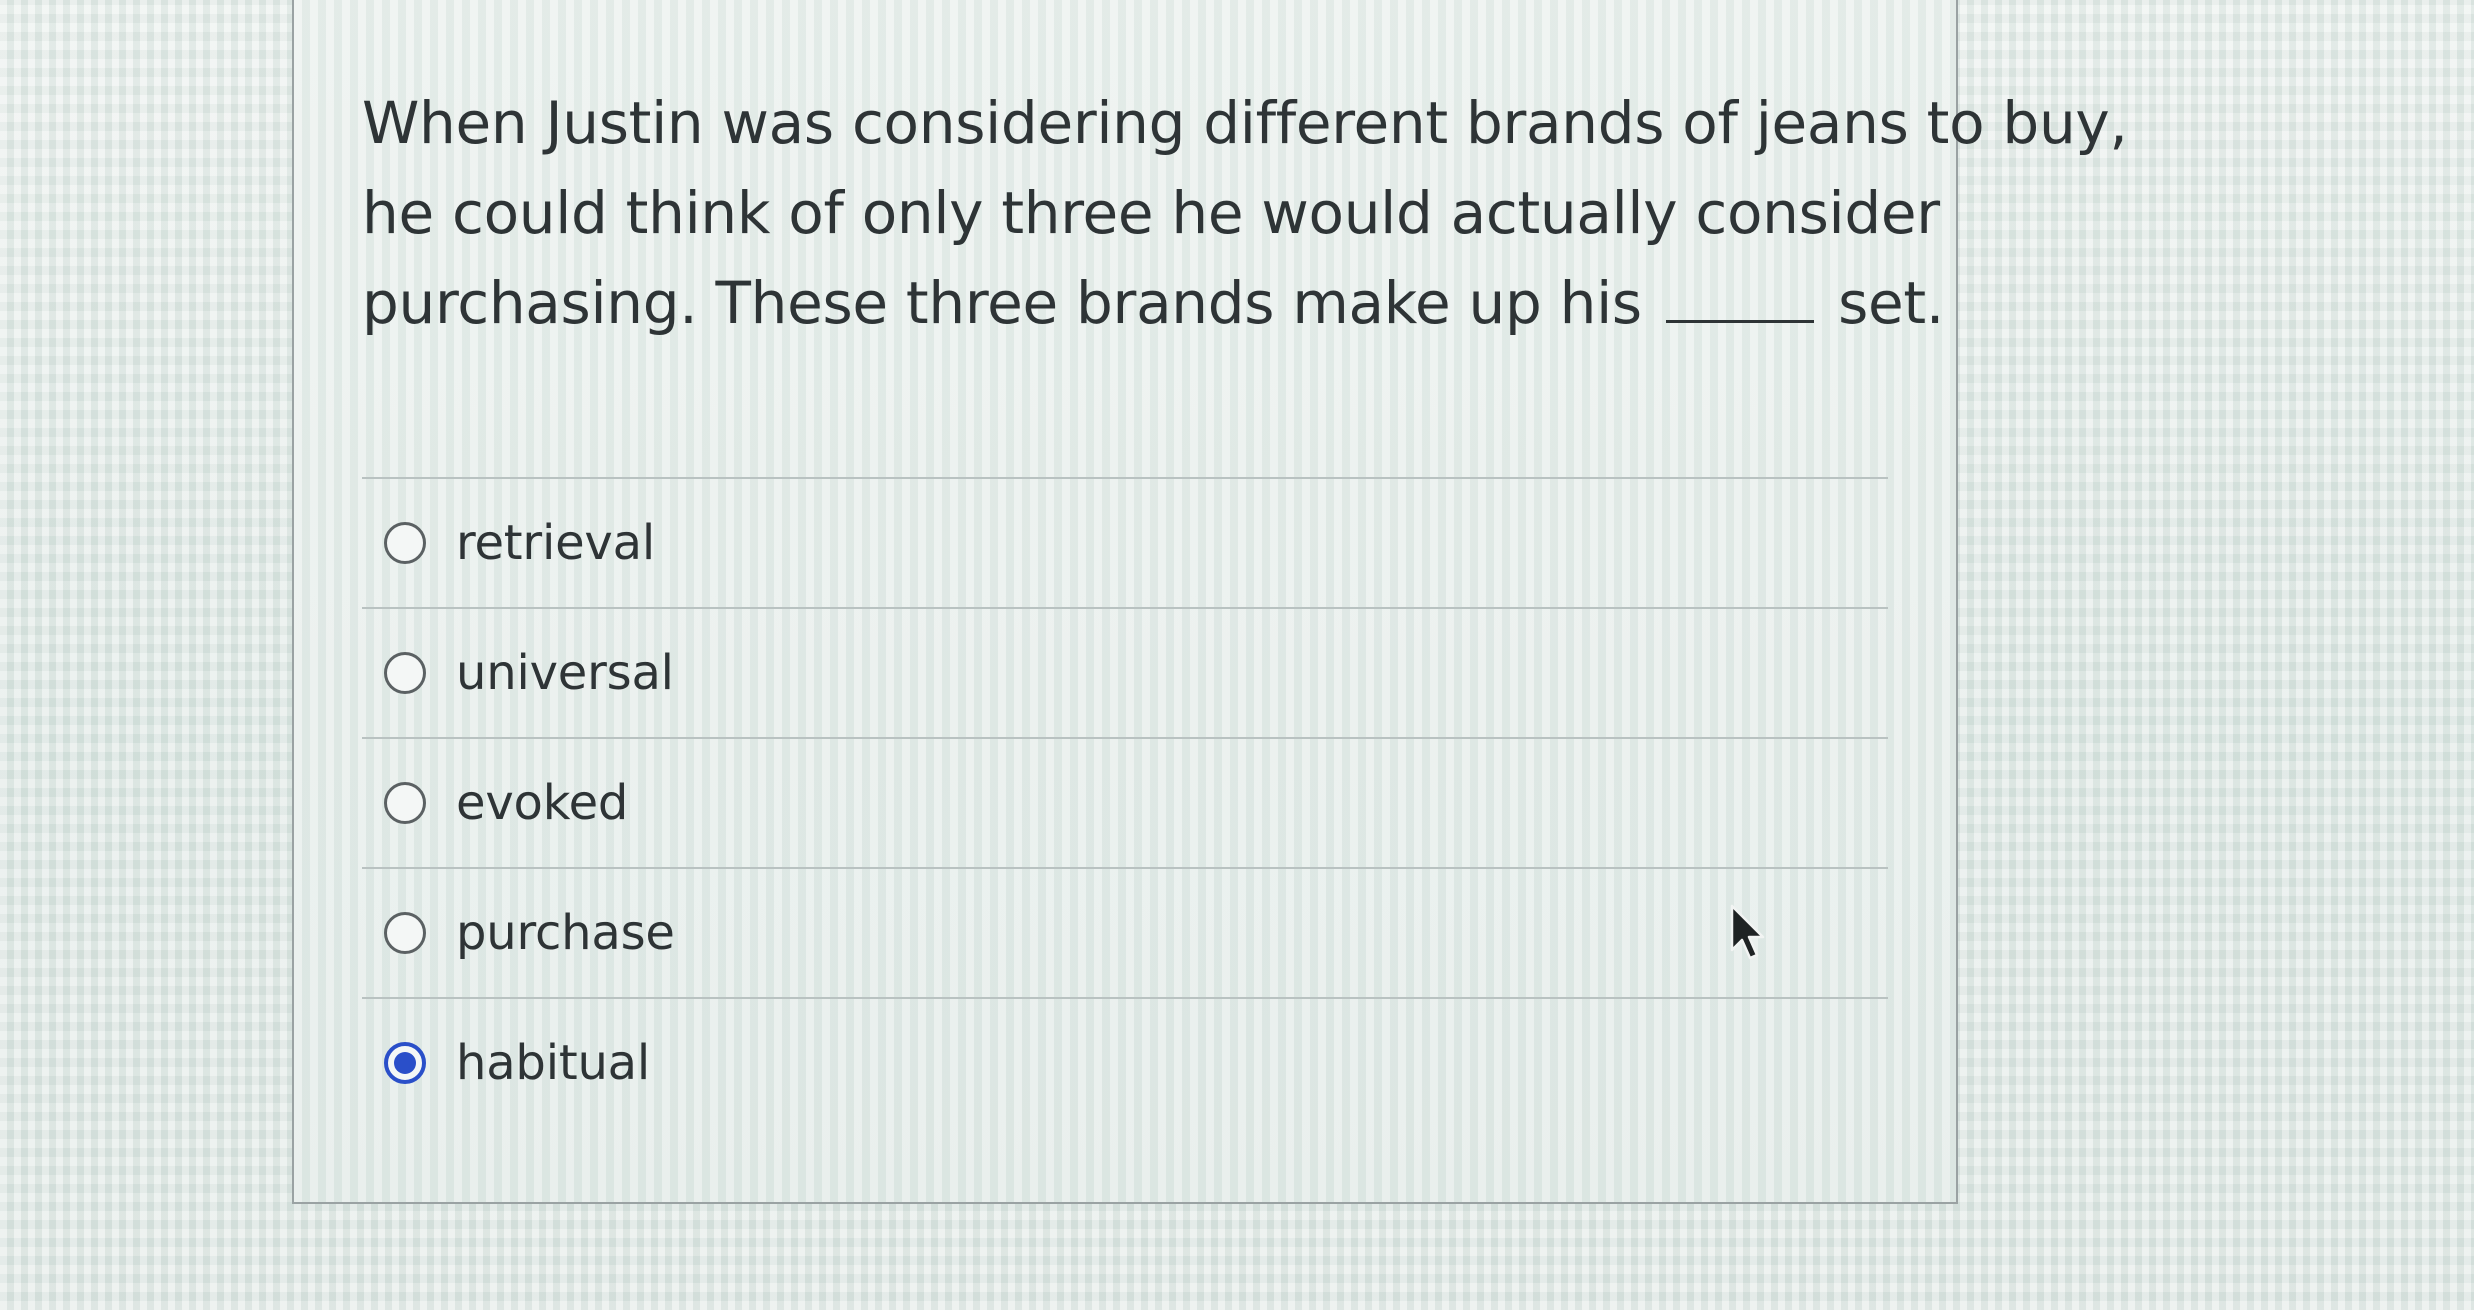  I want to click on radio-button-selected, so click(405, 1063).